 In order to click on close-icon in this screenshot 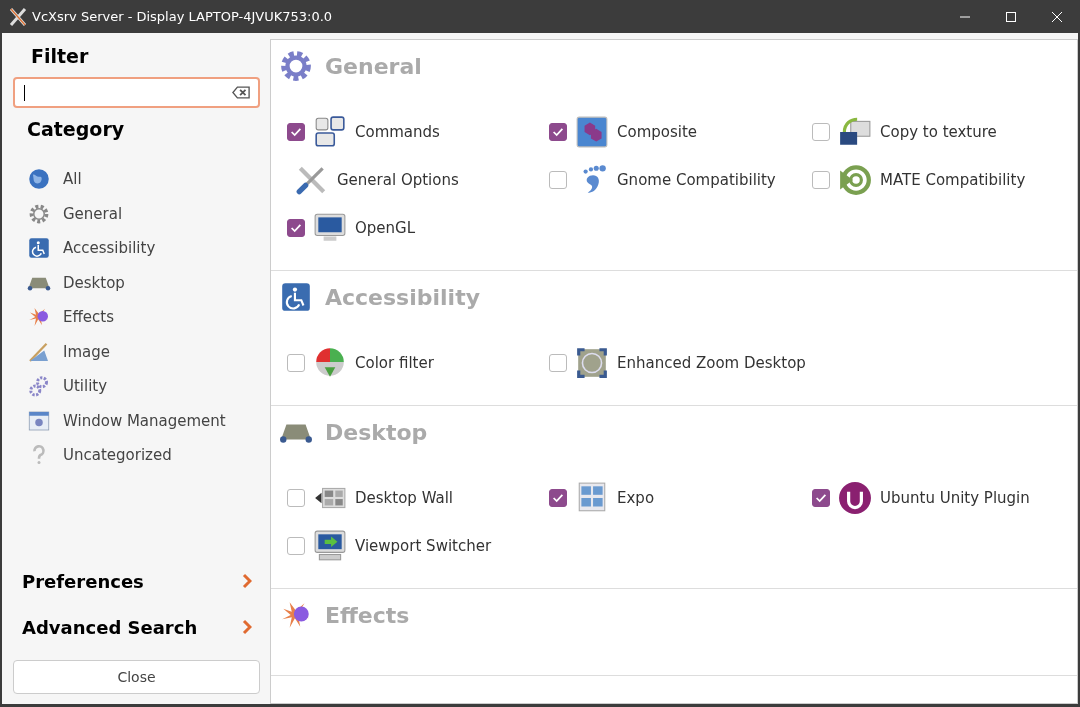, I will do `click(1057, 16)`.